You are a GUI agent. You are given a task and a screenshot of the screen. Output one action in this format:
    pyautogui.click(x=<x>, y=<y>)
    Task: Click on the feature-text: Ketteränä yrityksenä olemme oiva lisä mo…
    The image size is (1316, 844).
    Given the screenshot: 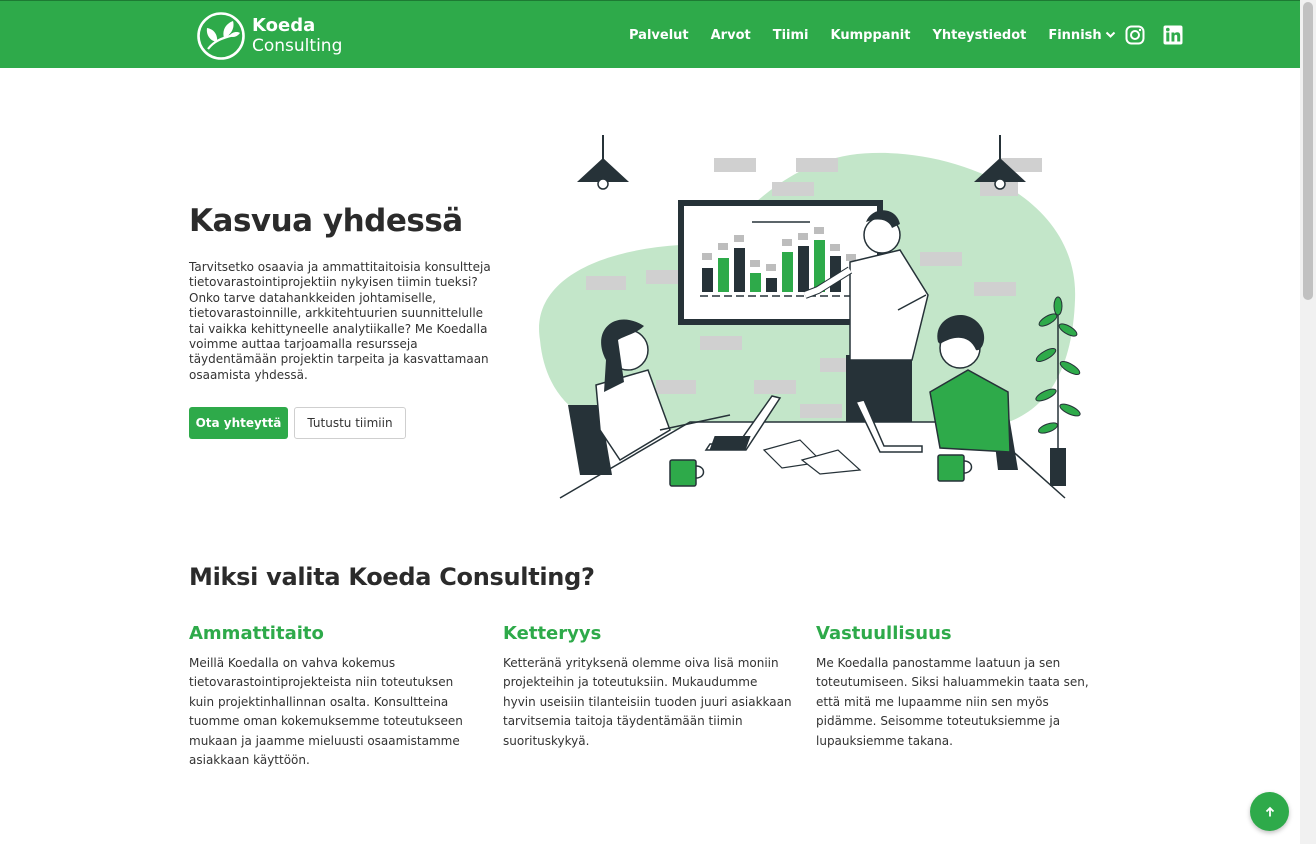 What is the action you would take?
    pyautogui.click(x=647, y=702)
    